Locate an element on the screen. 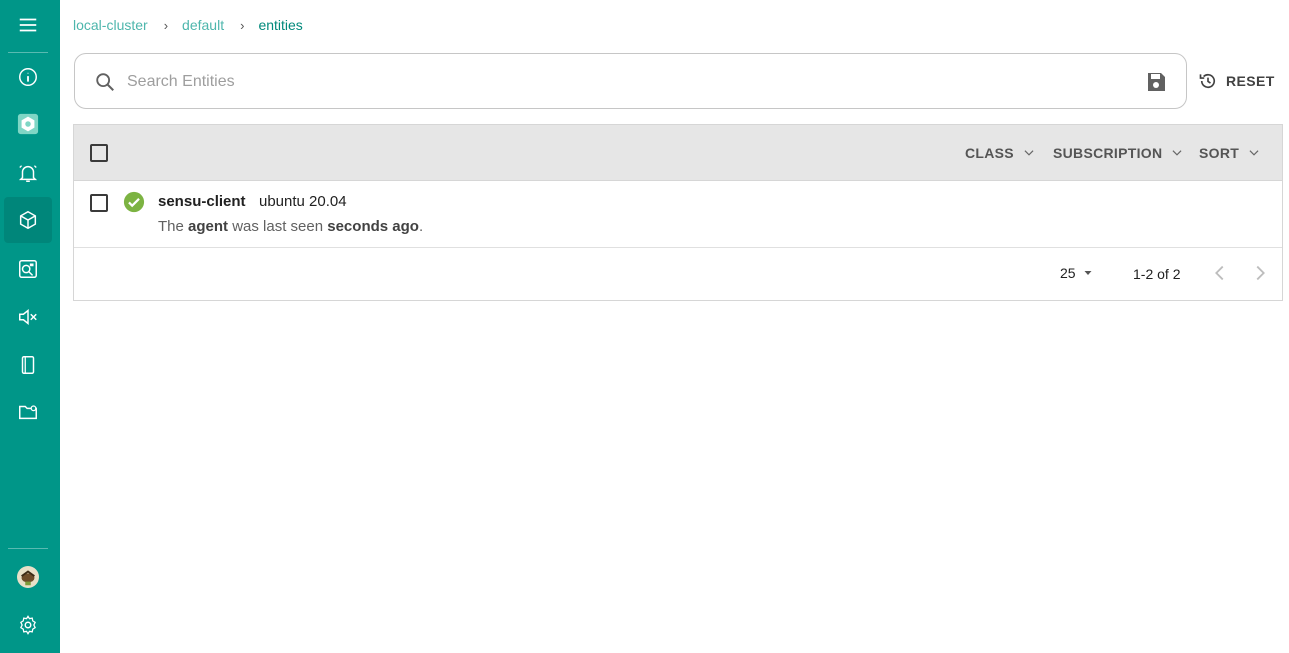 This screenshot has width=1289, height=653. check-circle-icon is located at coordinates (134, 202).